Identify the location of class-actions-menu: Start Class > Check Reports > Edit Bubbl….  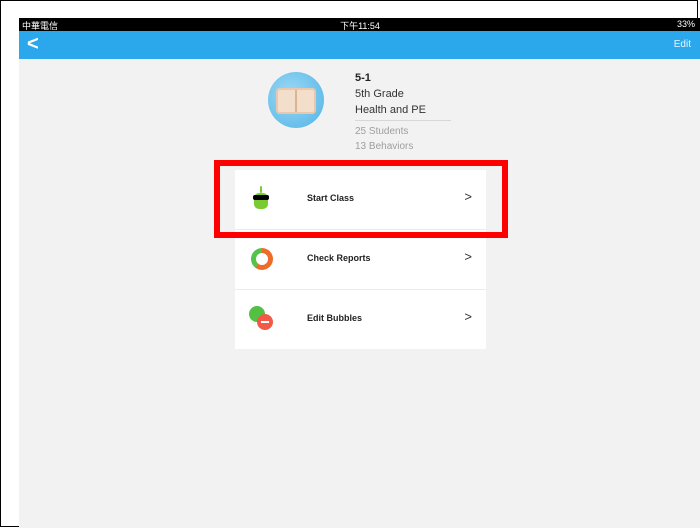
(360, 259).